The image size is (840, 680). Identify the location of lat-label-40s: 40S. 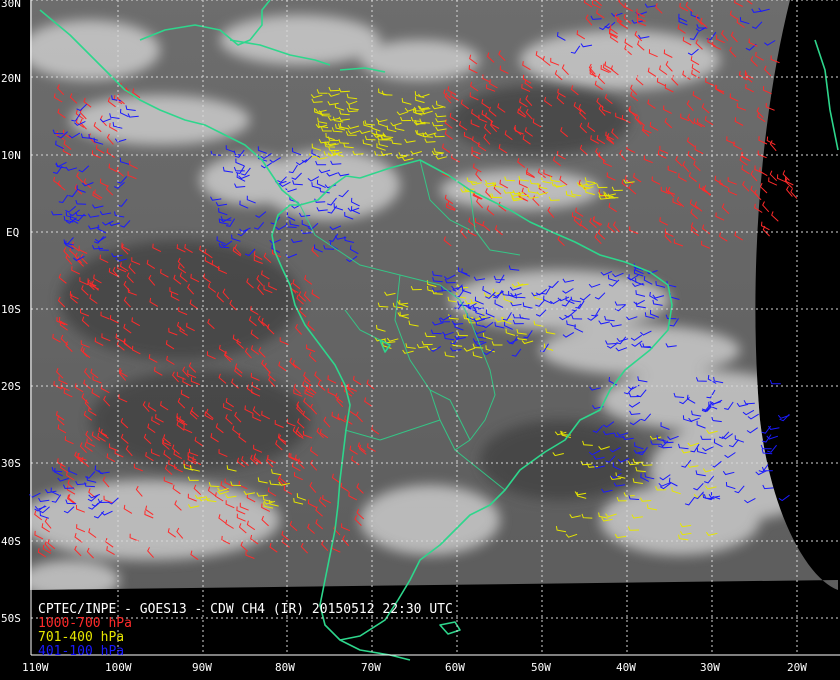
(11, 541).